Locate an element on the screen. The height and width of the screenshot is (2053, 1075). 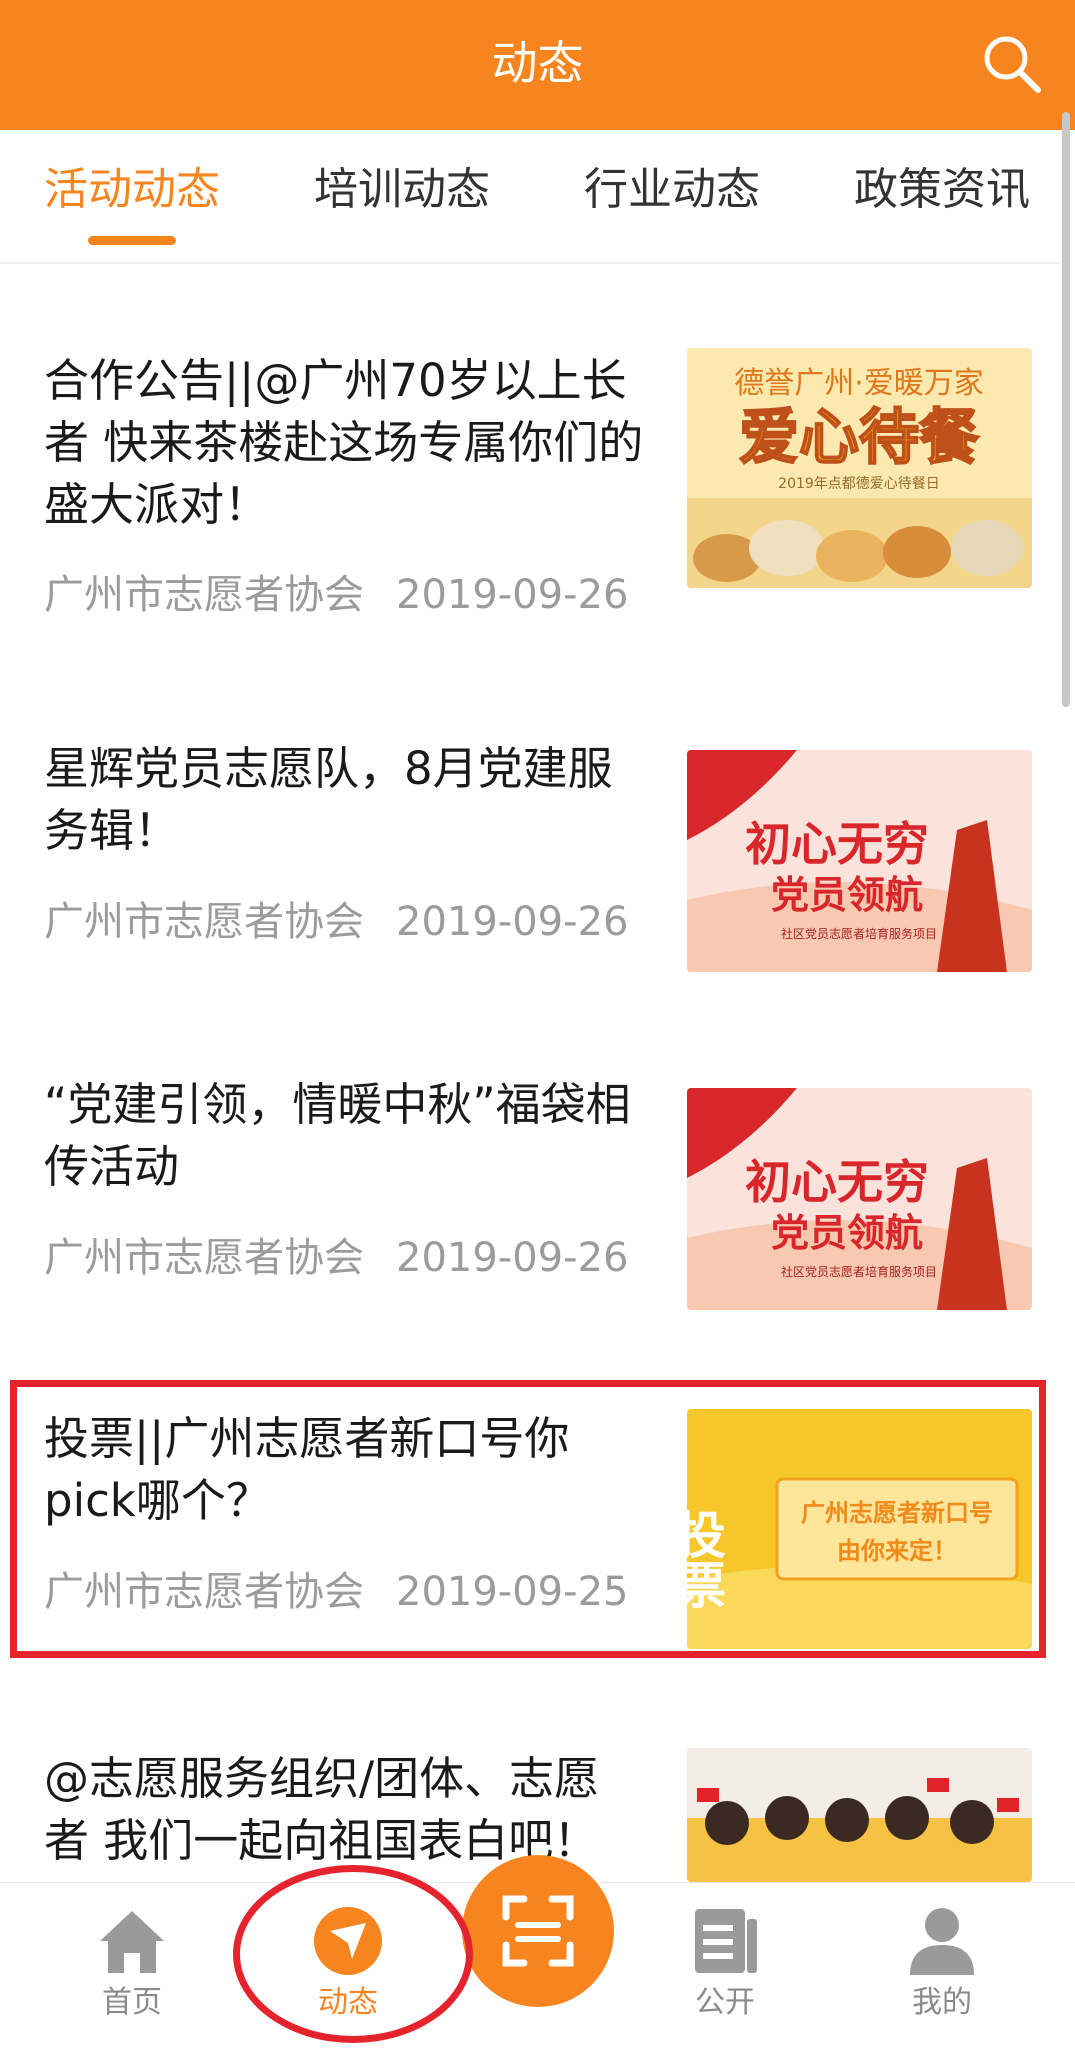
page-title: 动态 is located at coordinates (537, 63).